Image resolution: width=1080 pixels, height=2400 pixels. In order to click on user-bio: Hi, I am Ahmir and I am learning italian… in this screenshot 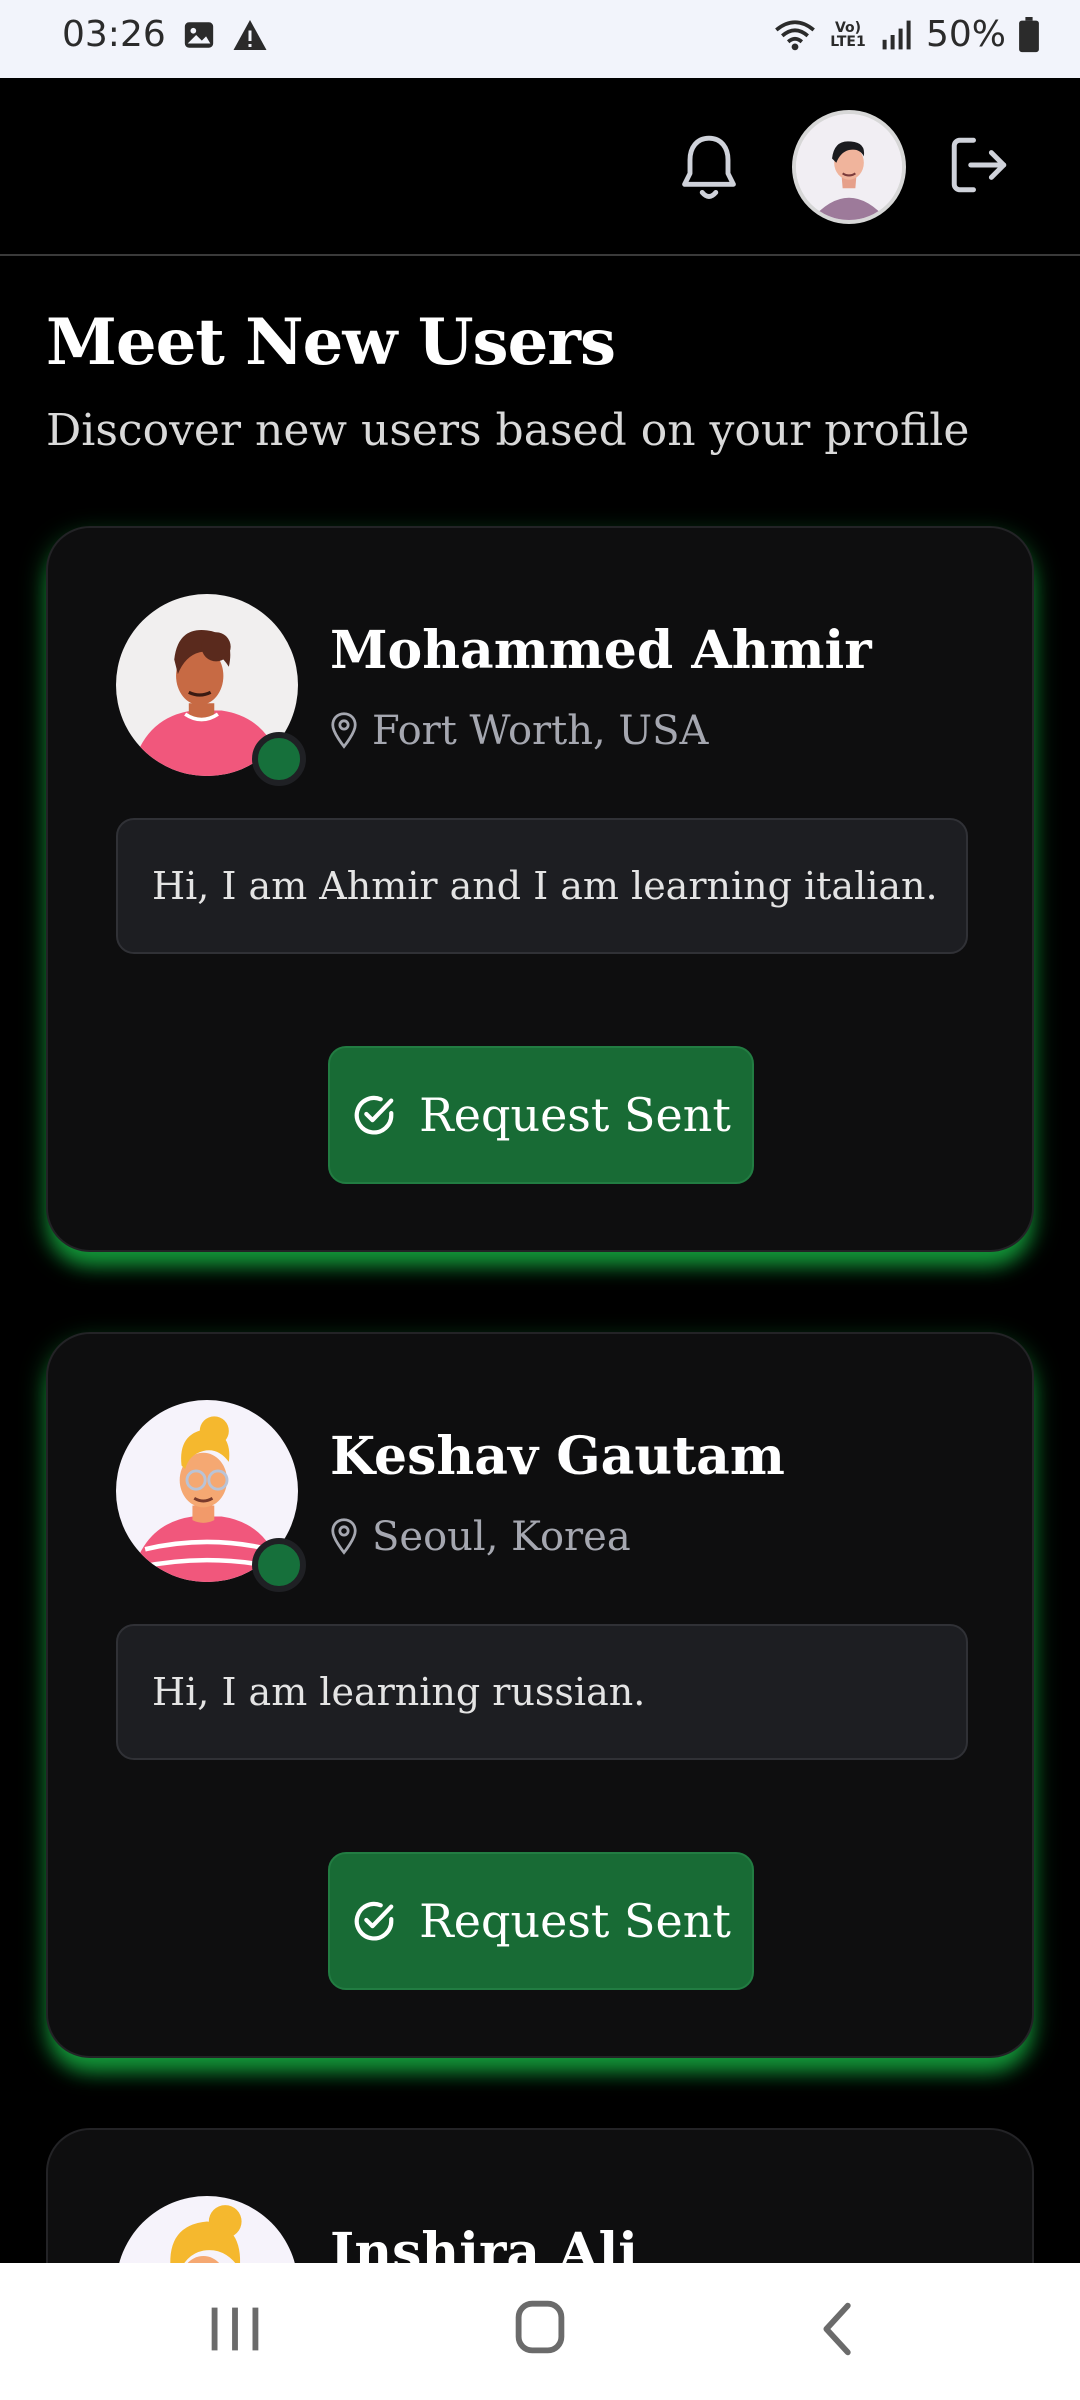, I will do `click(542, 886)`.